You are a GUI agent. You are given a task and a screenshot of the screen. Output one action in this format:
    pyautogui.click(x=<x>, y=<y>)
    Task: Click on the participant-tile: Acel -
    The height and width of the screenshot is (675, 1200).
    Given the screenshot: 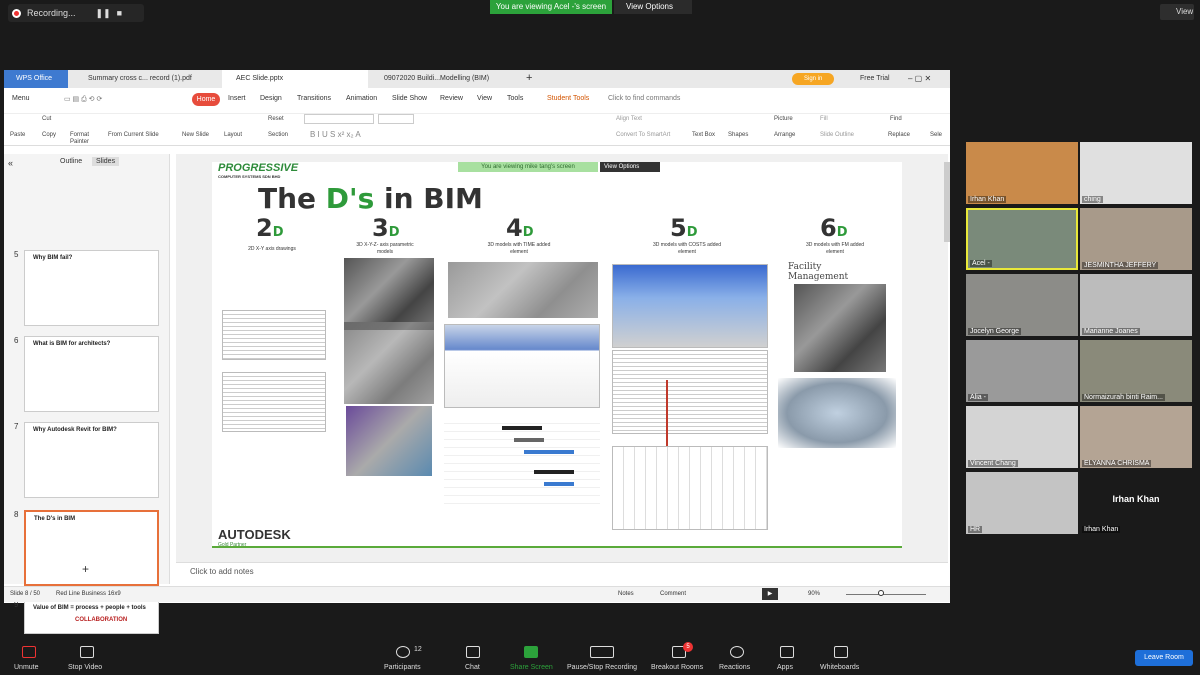 What is the action you would take?
    pyautogui.click(x=1022, y=239)
    